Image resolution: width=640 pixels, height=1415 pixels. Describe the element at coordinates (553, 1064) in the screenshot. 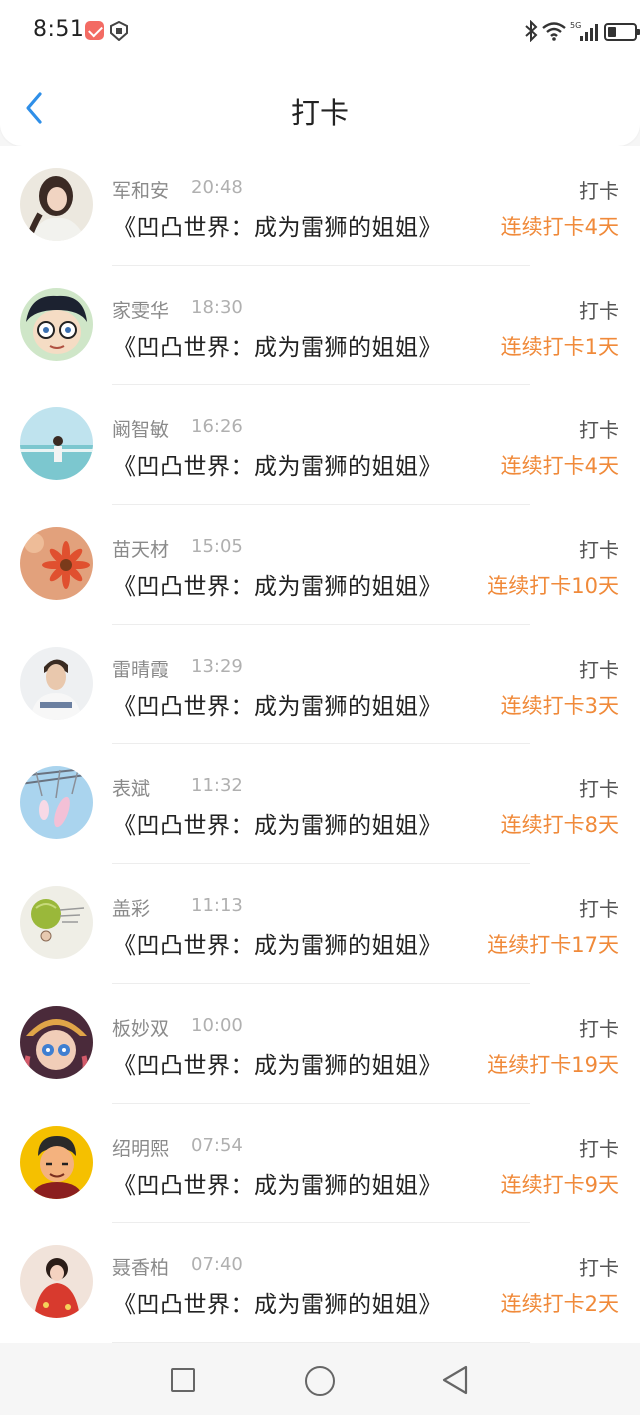

I see `streak-label: 连续打卡19天` at that location.